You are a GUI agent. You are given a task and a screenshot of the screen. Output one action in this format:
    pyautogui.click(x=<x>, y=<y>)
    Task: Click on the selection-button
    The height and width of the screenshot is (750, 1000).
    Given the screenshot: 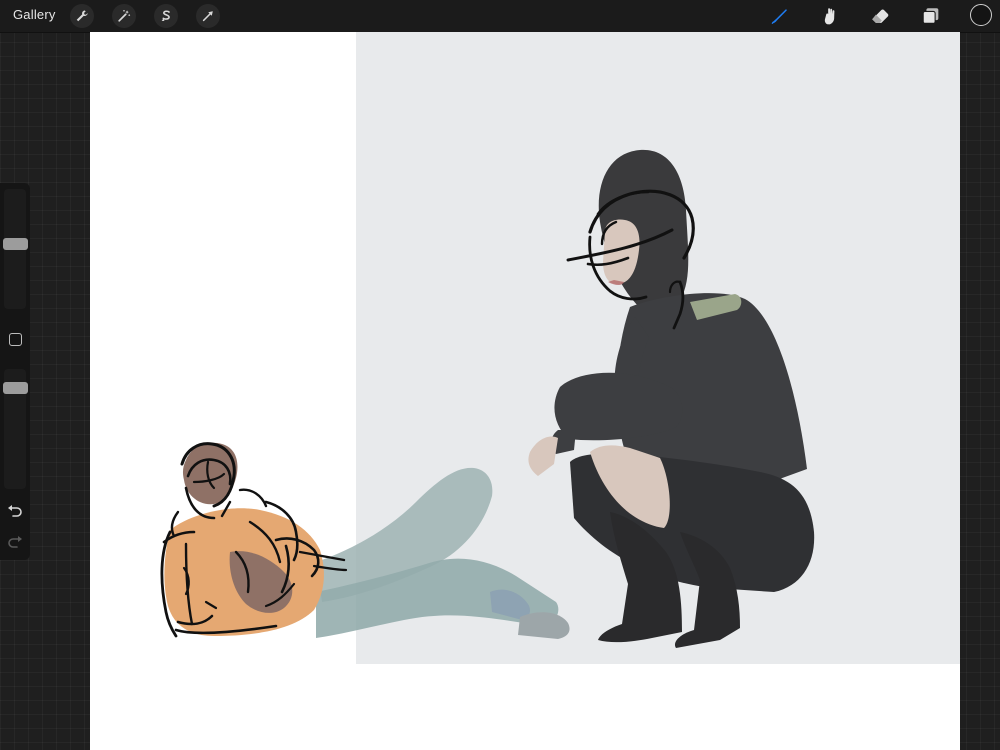 What is the action you would take?
    pyautogui.click(x=166, y=16)
    